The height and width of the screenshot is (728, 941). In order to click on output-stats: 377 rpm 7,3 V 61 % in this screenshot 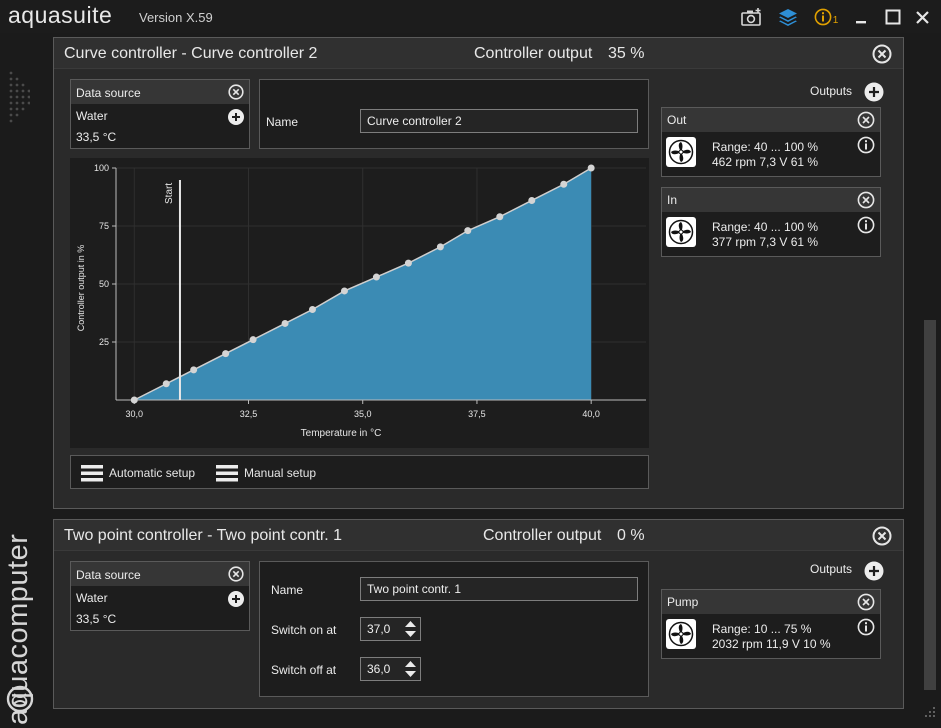, I will do `click(765, 242)`.